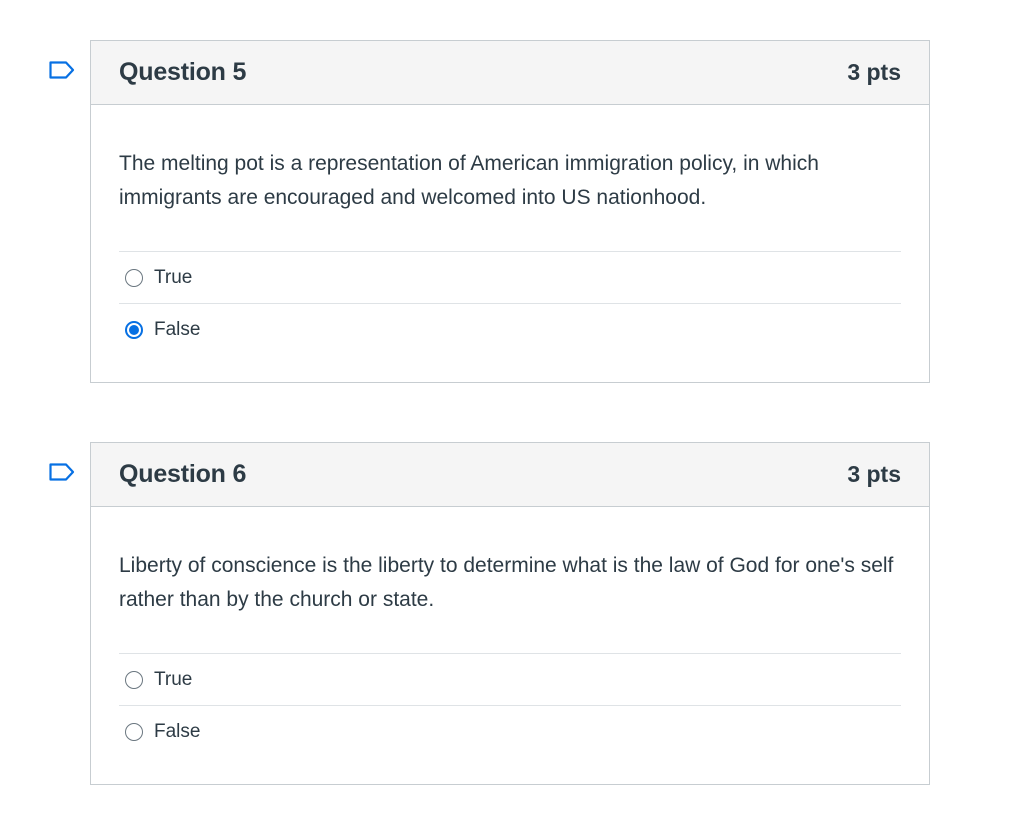  I want to click on radio-button-selected, so click(134, 330).